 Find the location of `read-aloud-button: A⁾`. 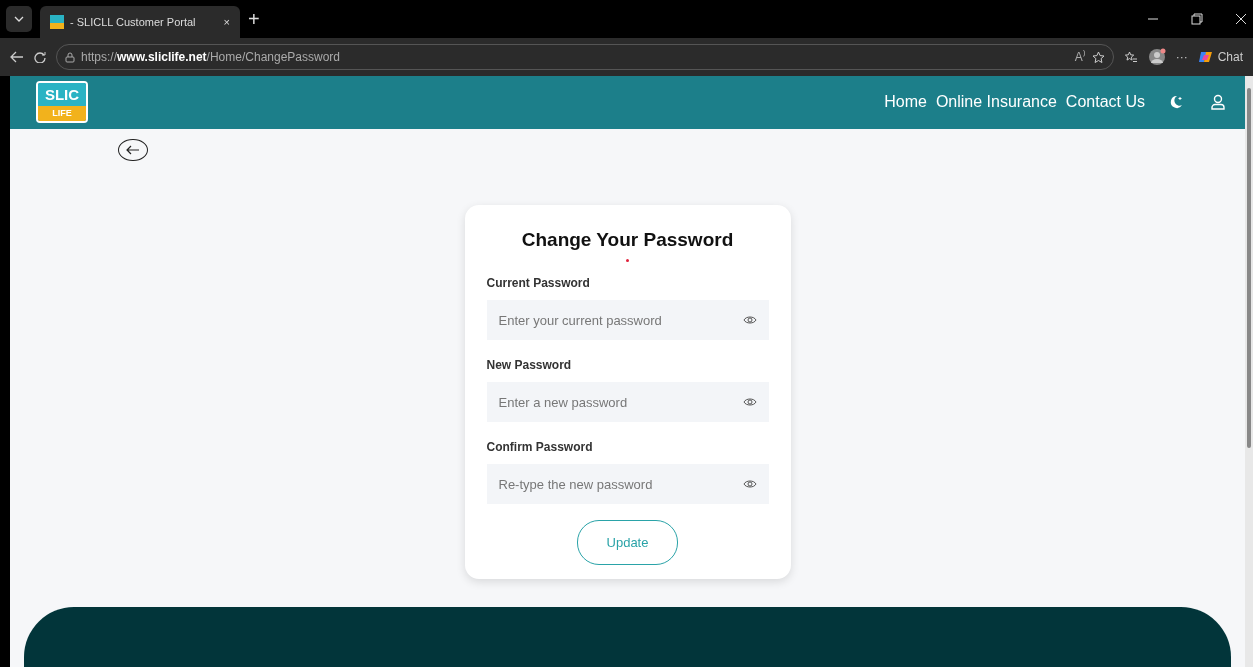

read-aloud-button: A⁾ is located at coordinates (1080, 57).